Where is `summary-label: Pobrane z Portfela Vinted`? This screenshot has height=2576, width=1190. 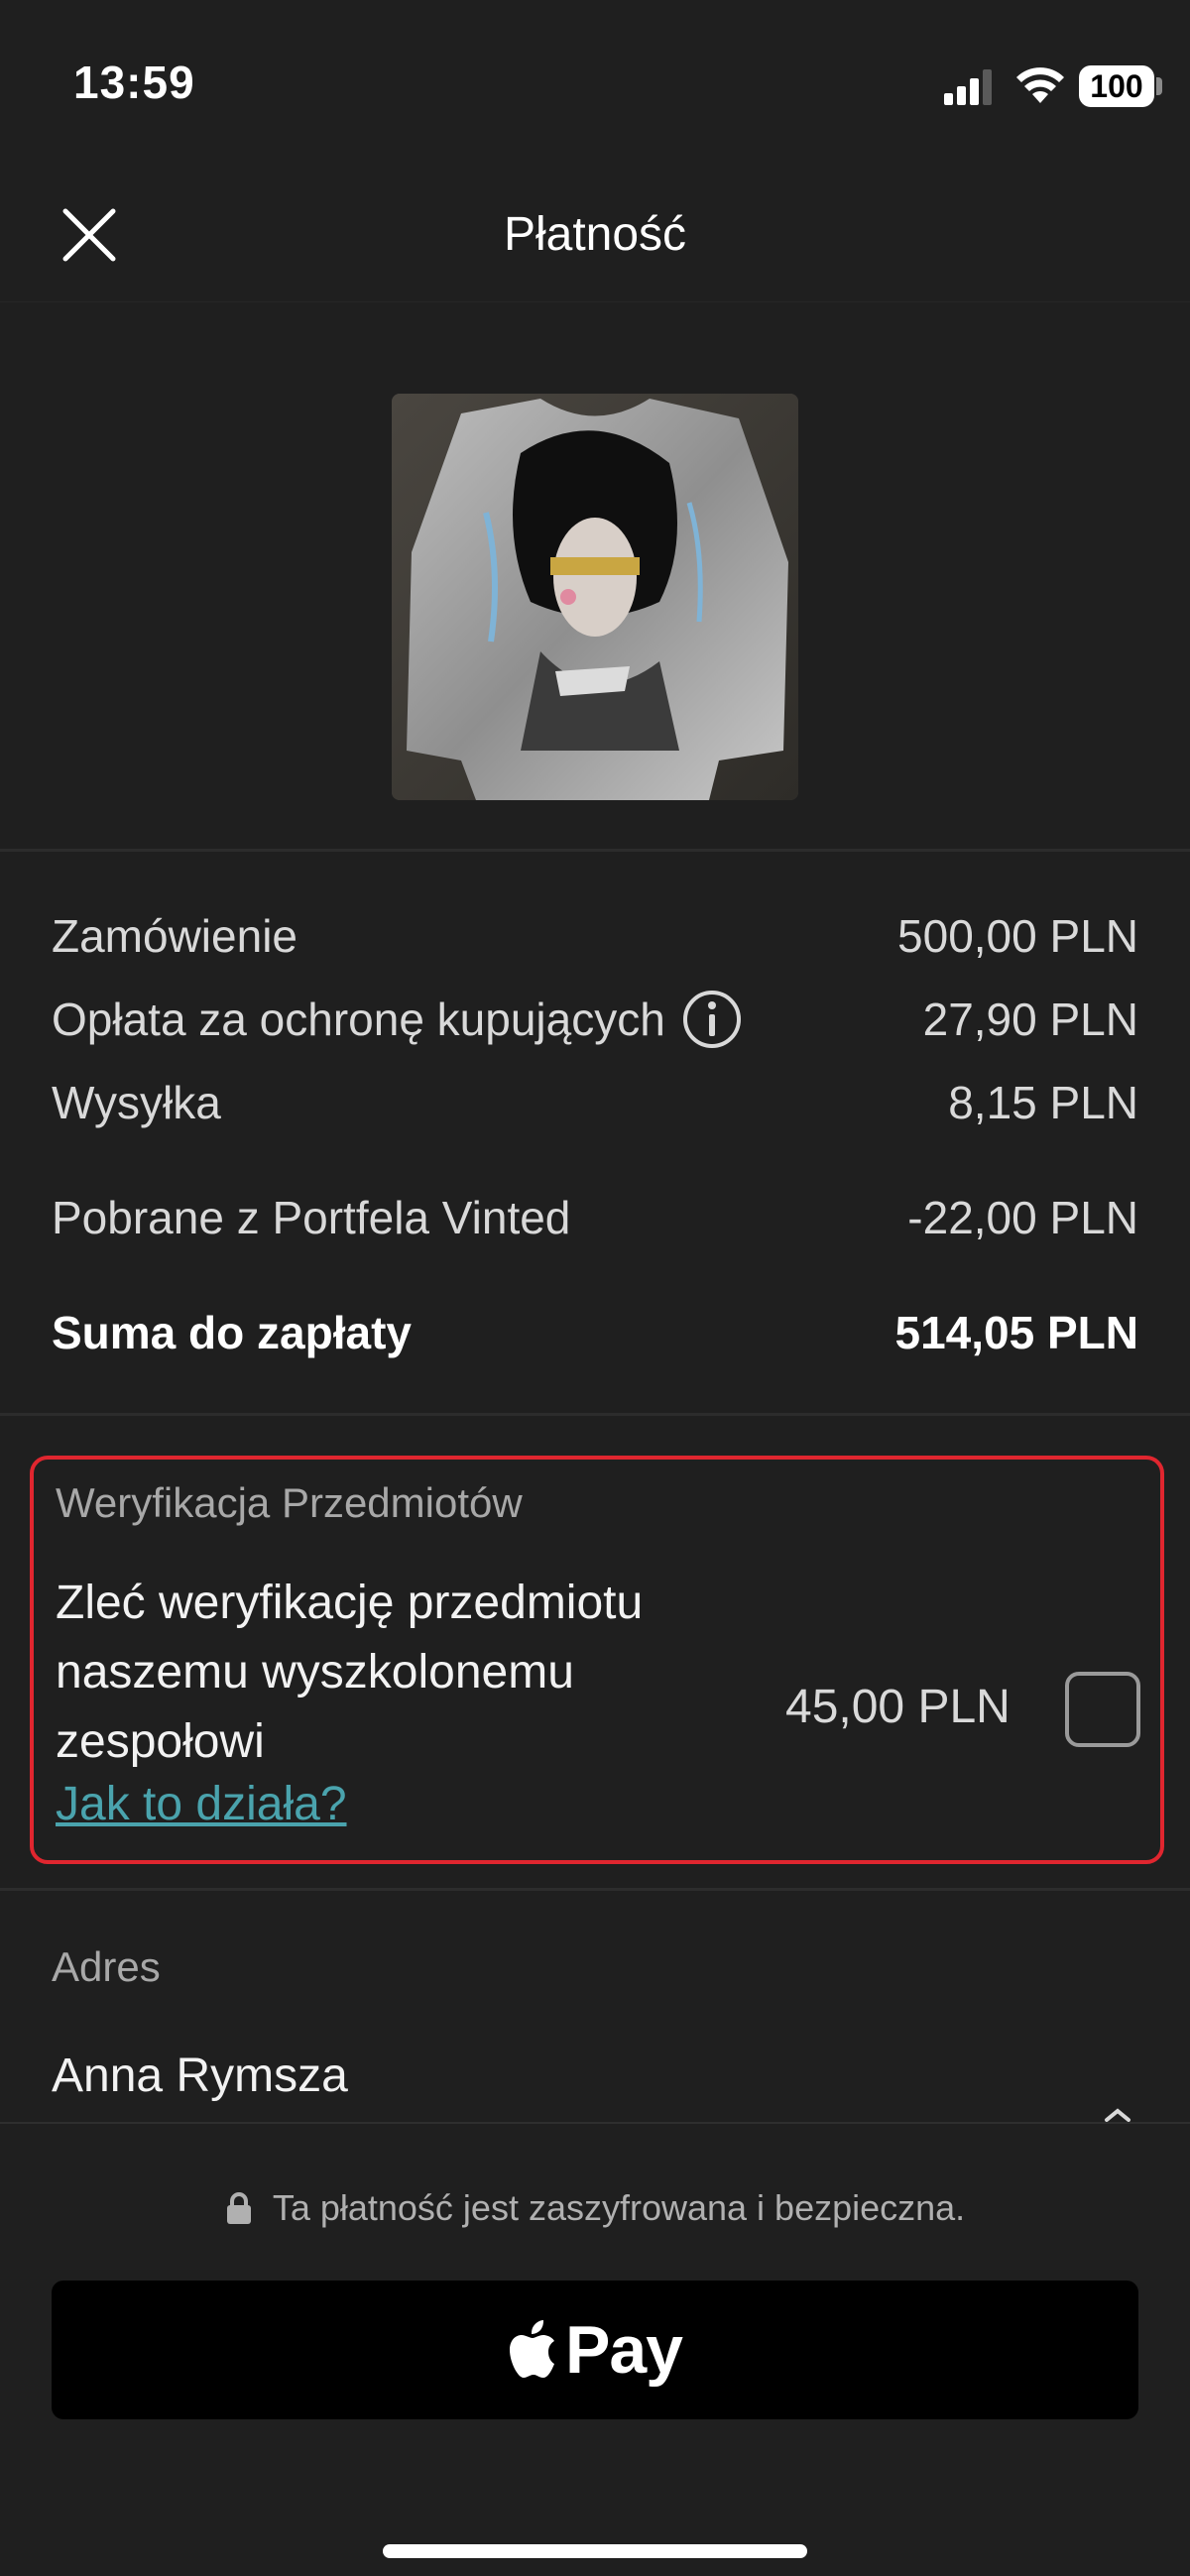
summary-label: Pobrane z Portfela Vinted is located at coordinates (311, 1217).